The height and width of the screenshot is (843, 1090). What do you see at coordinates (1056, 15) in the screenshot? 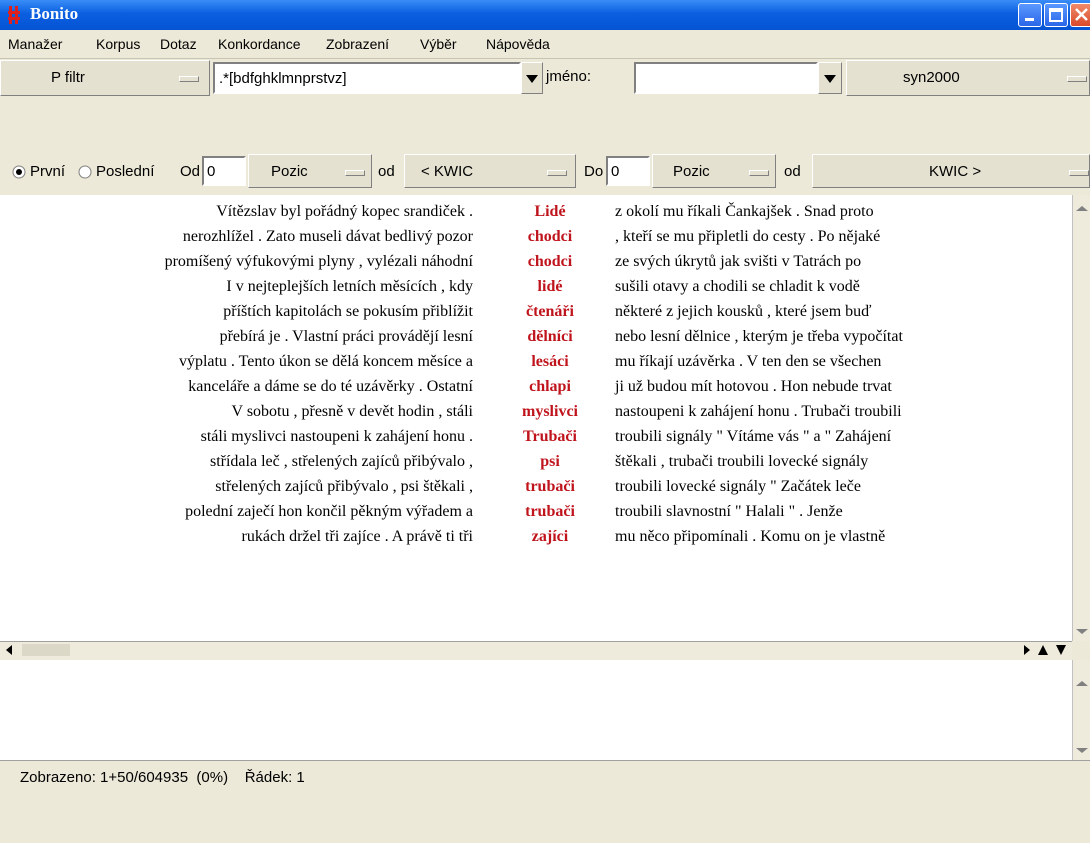
I see `maximize-button` at bounding box center [1056, 15].